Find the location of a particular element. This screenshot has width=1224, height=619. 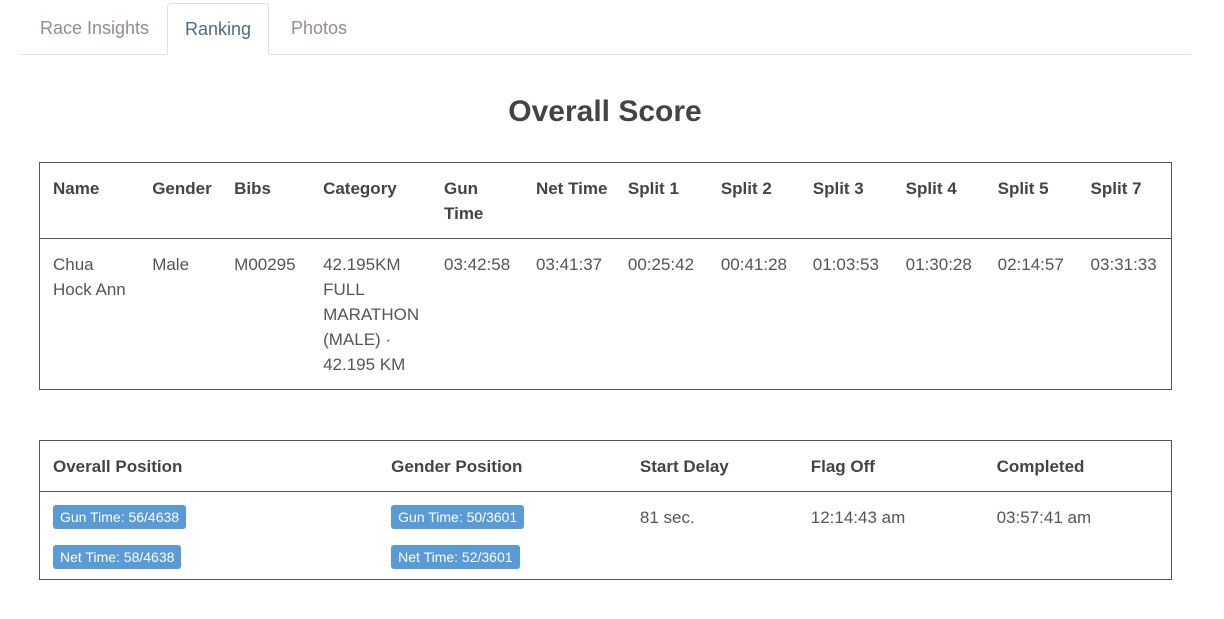

header-split-1: Split 1 is located at coordinates (653, 188).